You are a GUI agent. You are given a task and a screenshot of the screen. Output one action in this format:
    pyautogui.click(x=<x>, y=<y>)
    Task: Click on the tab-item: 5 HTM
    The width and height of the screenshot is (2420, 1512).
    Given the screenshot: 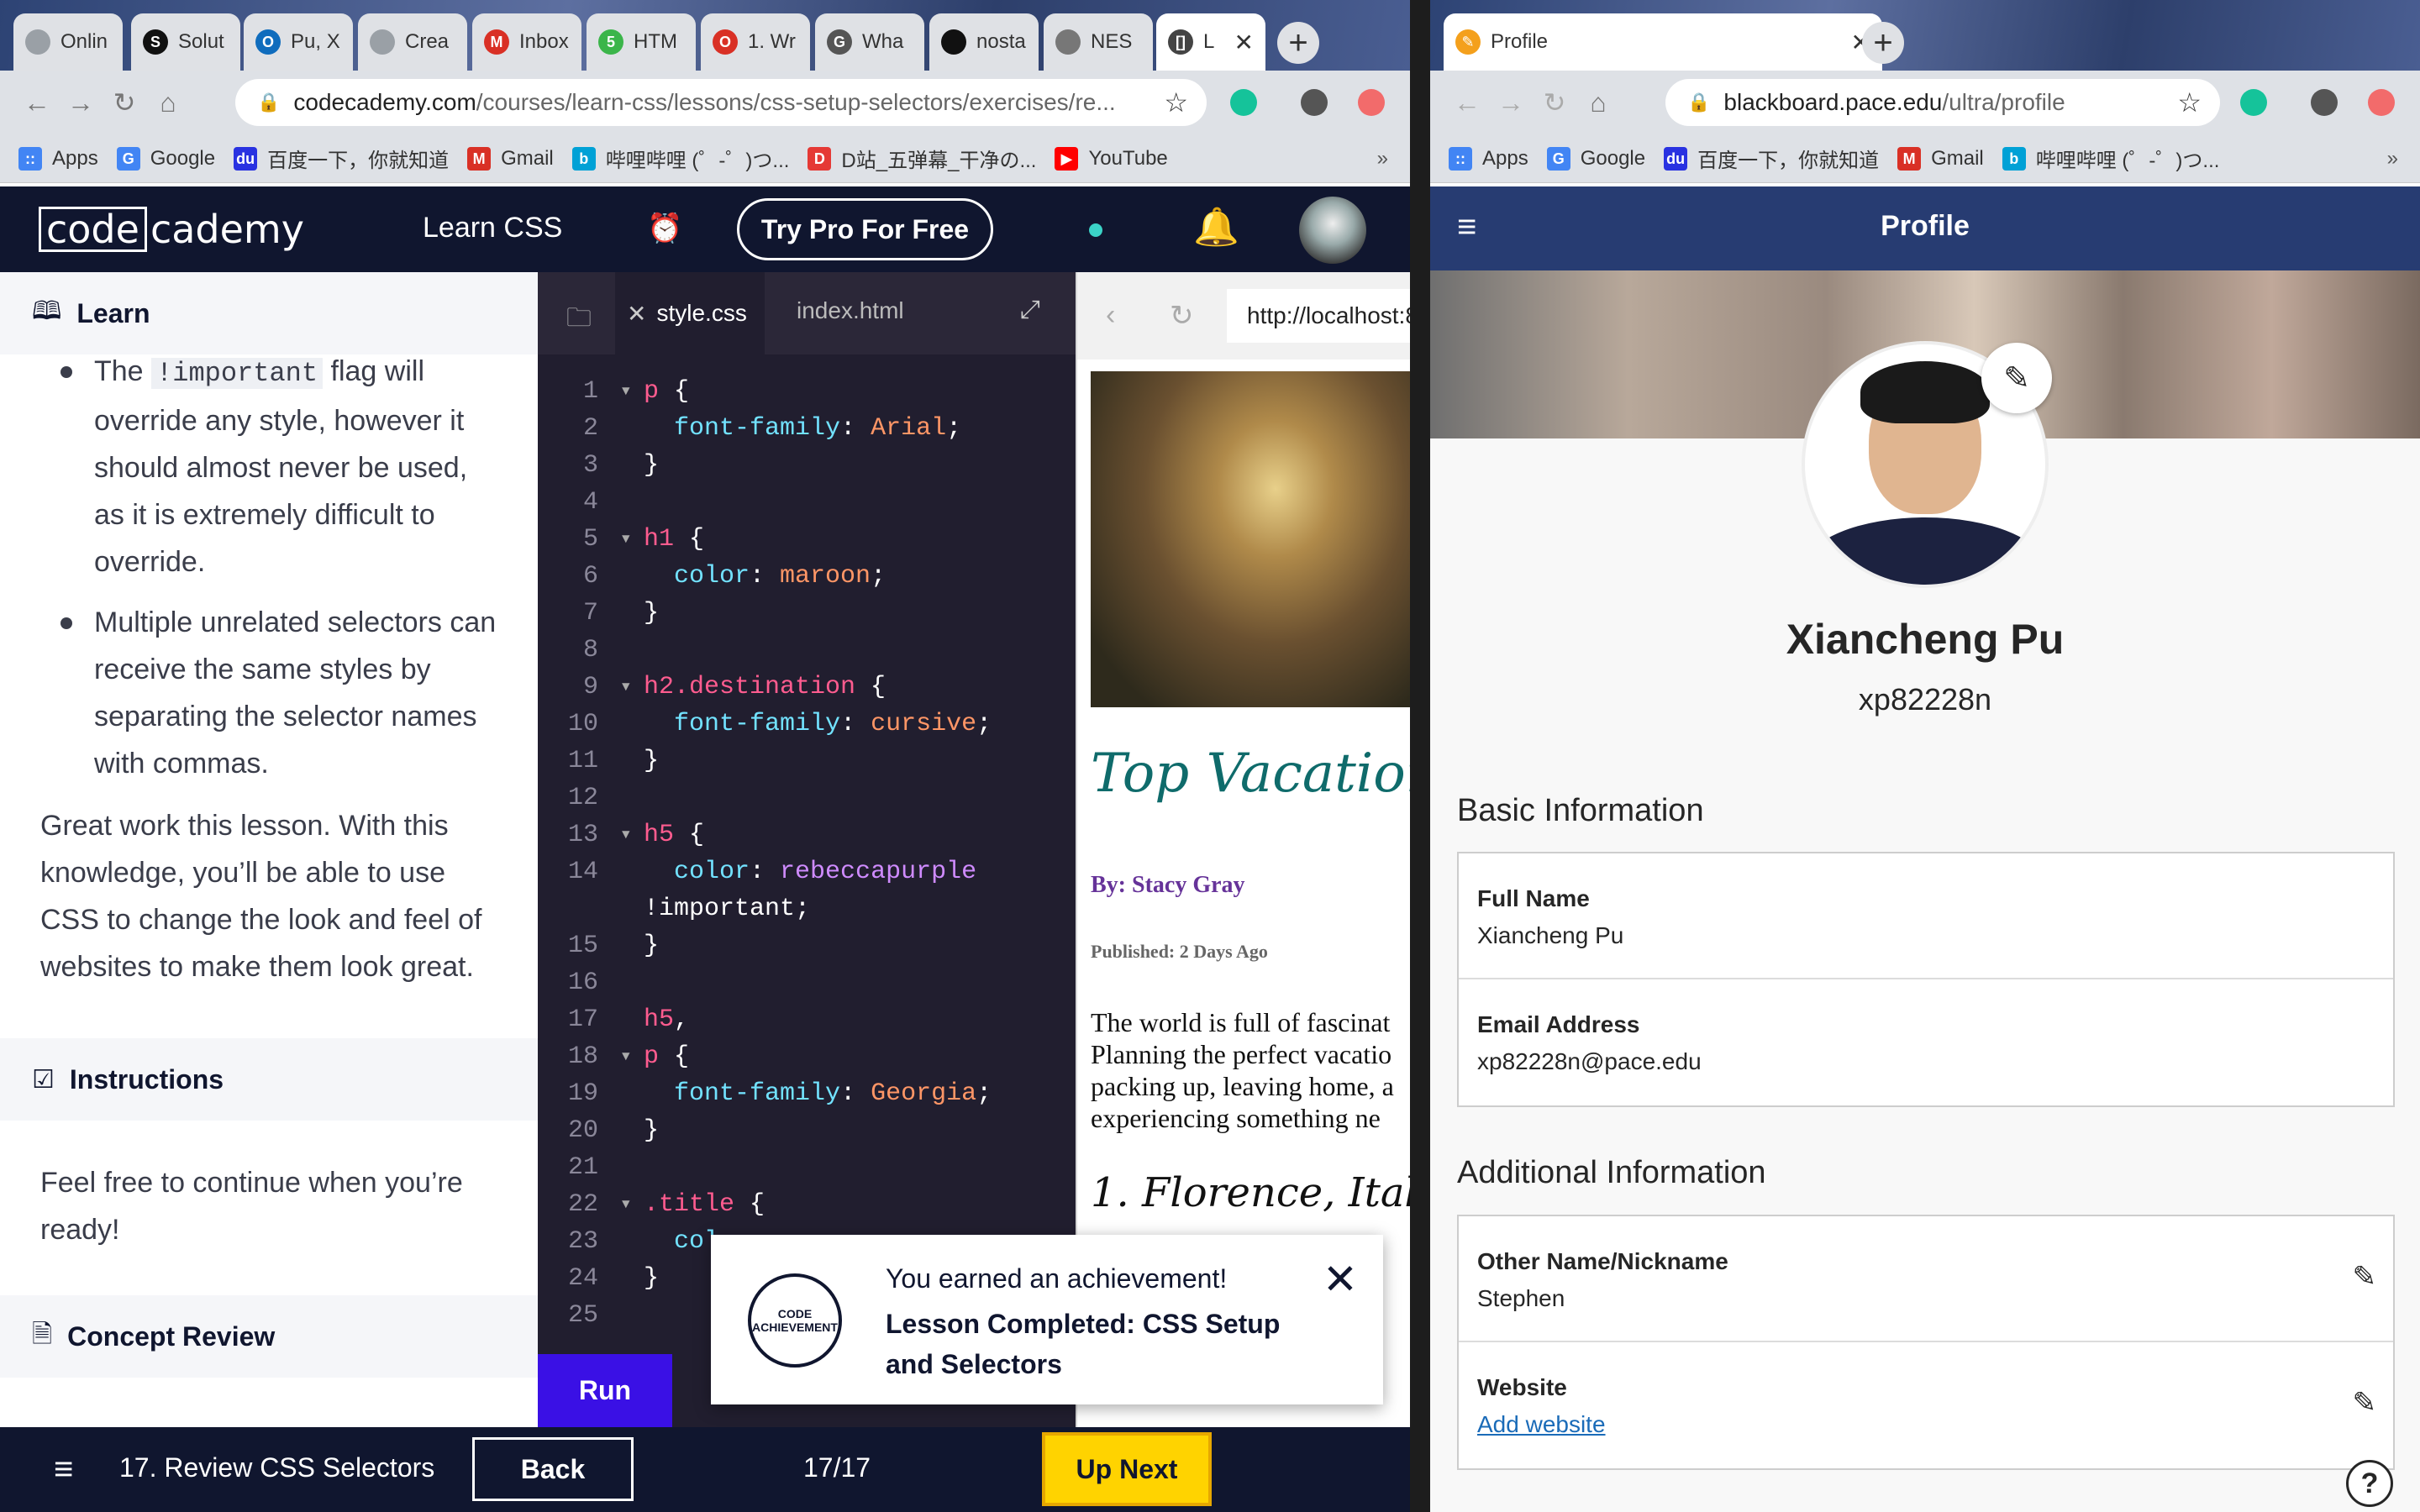 What is the action you would take?
    pyautogui.click(x=642, y=42)
    